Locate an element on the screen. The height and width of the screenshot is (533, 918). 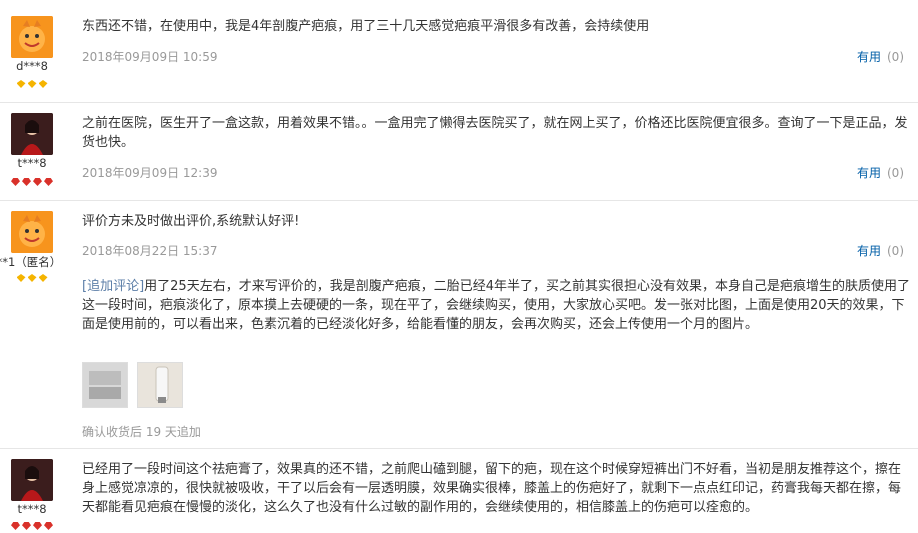
review-date: 2018年09月09日 10:59 is located at coordinates (150, 57).